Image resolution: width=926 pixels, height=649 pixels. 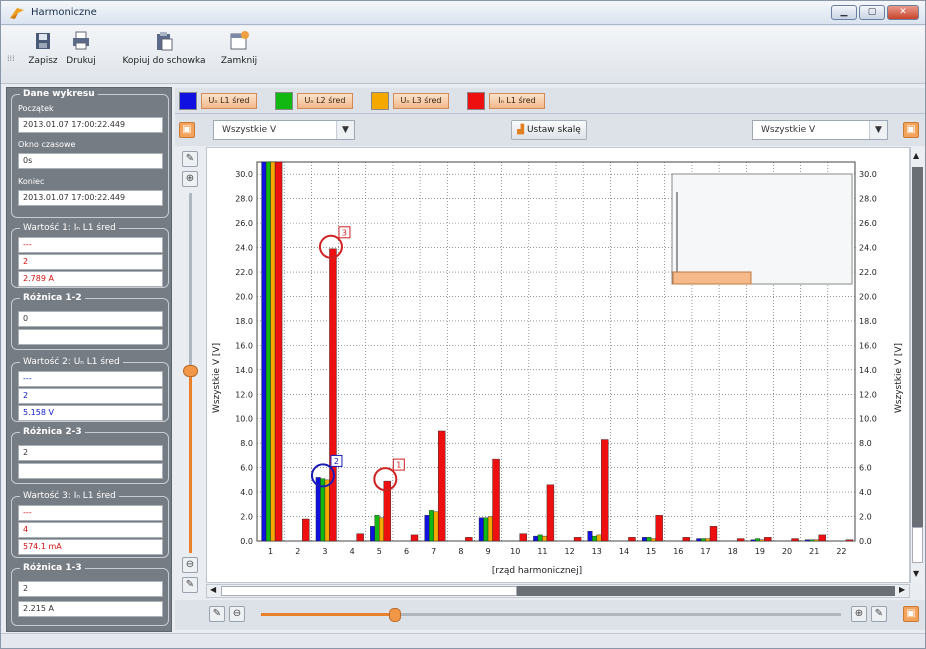 I want to click on set-scale-button: ▟ Ustaw skalę, so click(x=549, y=130).